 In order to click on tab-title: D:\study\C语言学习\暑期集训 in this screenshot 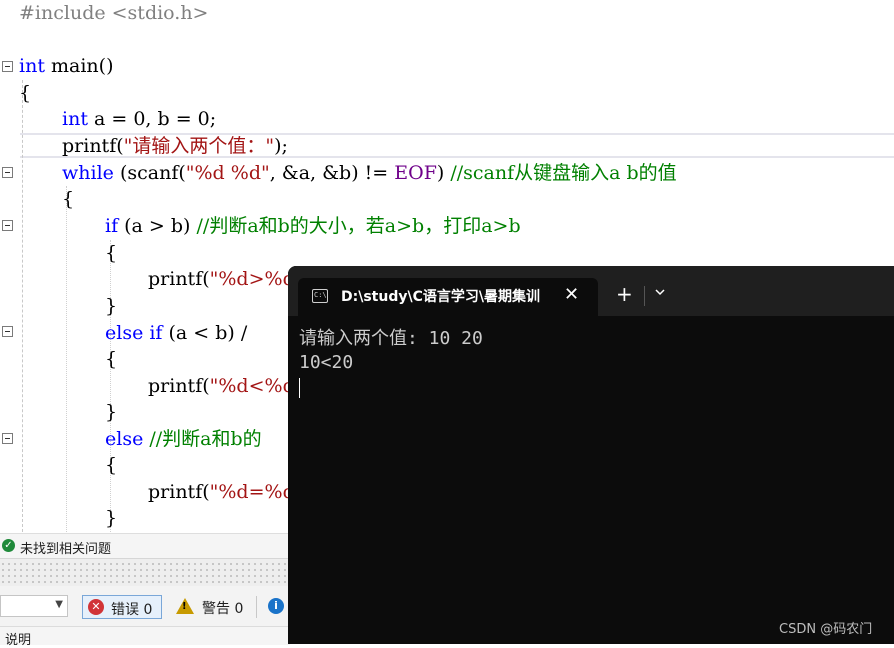, I will do `click(440, 297)`.